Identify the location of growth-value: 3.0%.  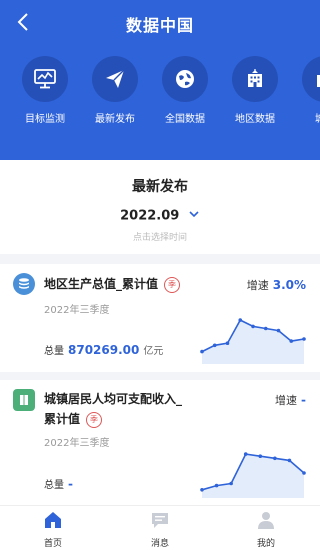
(289, 285).